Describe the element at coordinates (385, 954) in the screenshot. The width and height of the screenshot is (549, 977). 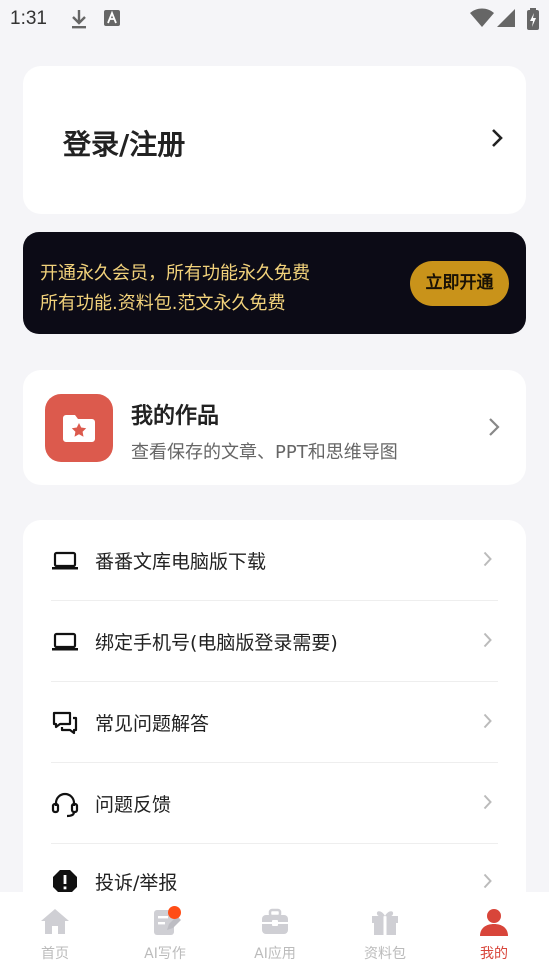
I see `tab-label: 资料包` at that location.